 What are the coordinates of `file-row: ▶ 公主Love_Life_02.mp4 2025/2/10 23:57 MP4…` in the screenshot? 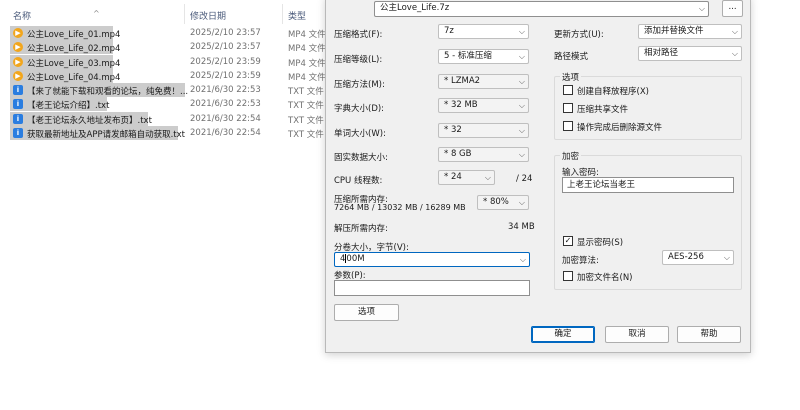 It's located at (175, 47).